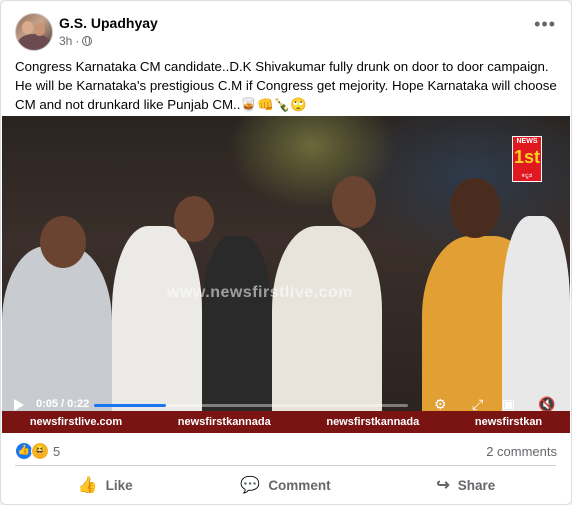 The width and height of the screenshot is (572, 505). I want to click on post-actions: 👍 Like 💬 Comment ↪ Share, so click(285, 485).